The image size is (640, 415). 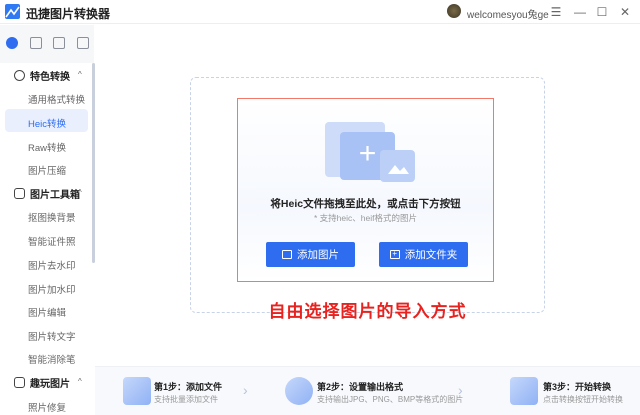 I want to click on group-special-convert: 特色转换, so click(x=42, y=75).